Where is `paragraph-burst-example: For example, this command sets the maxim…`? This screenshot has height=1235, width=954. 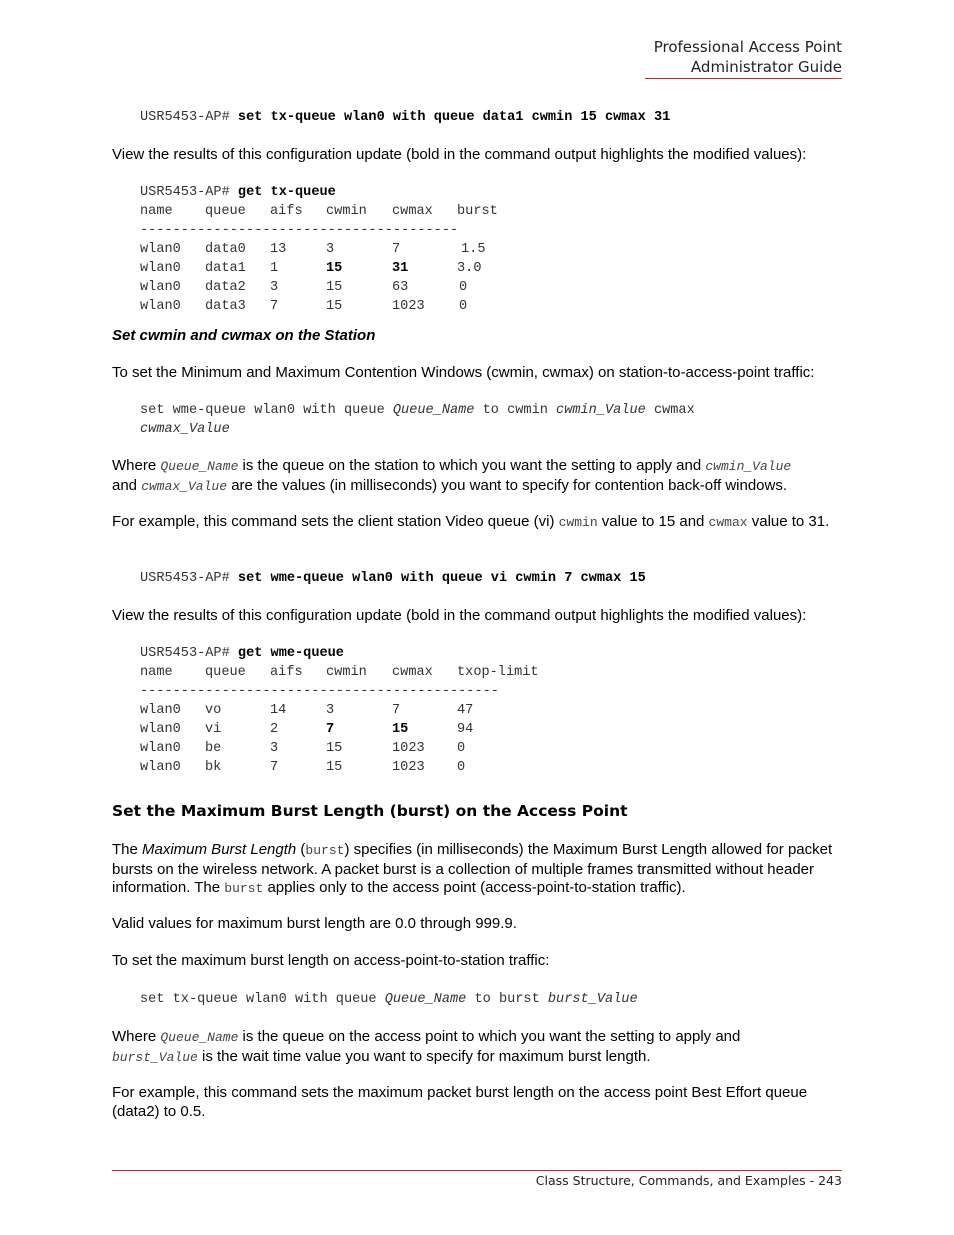 paragraph-burst-example: For example, this command sets the maxim… is located at coordinates (460, 1102).